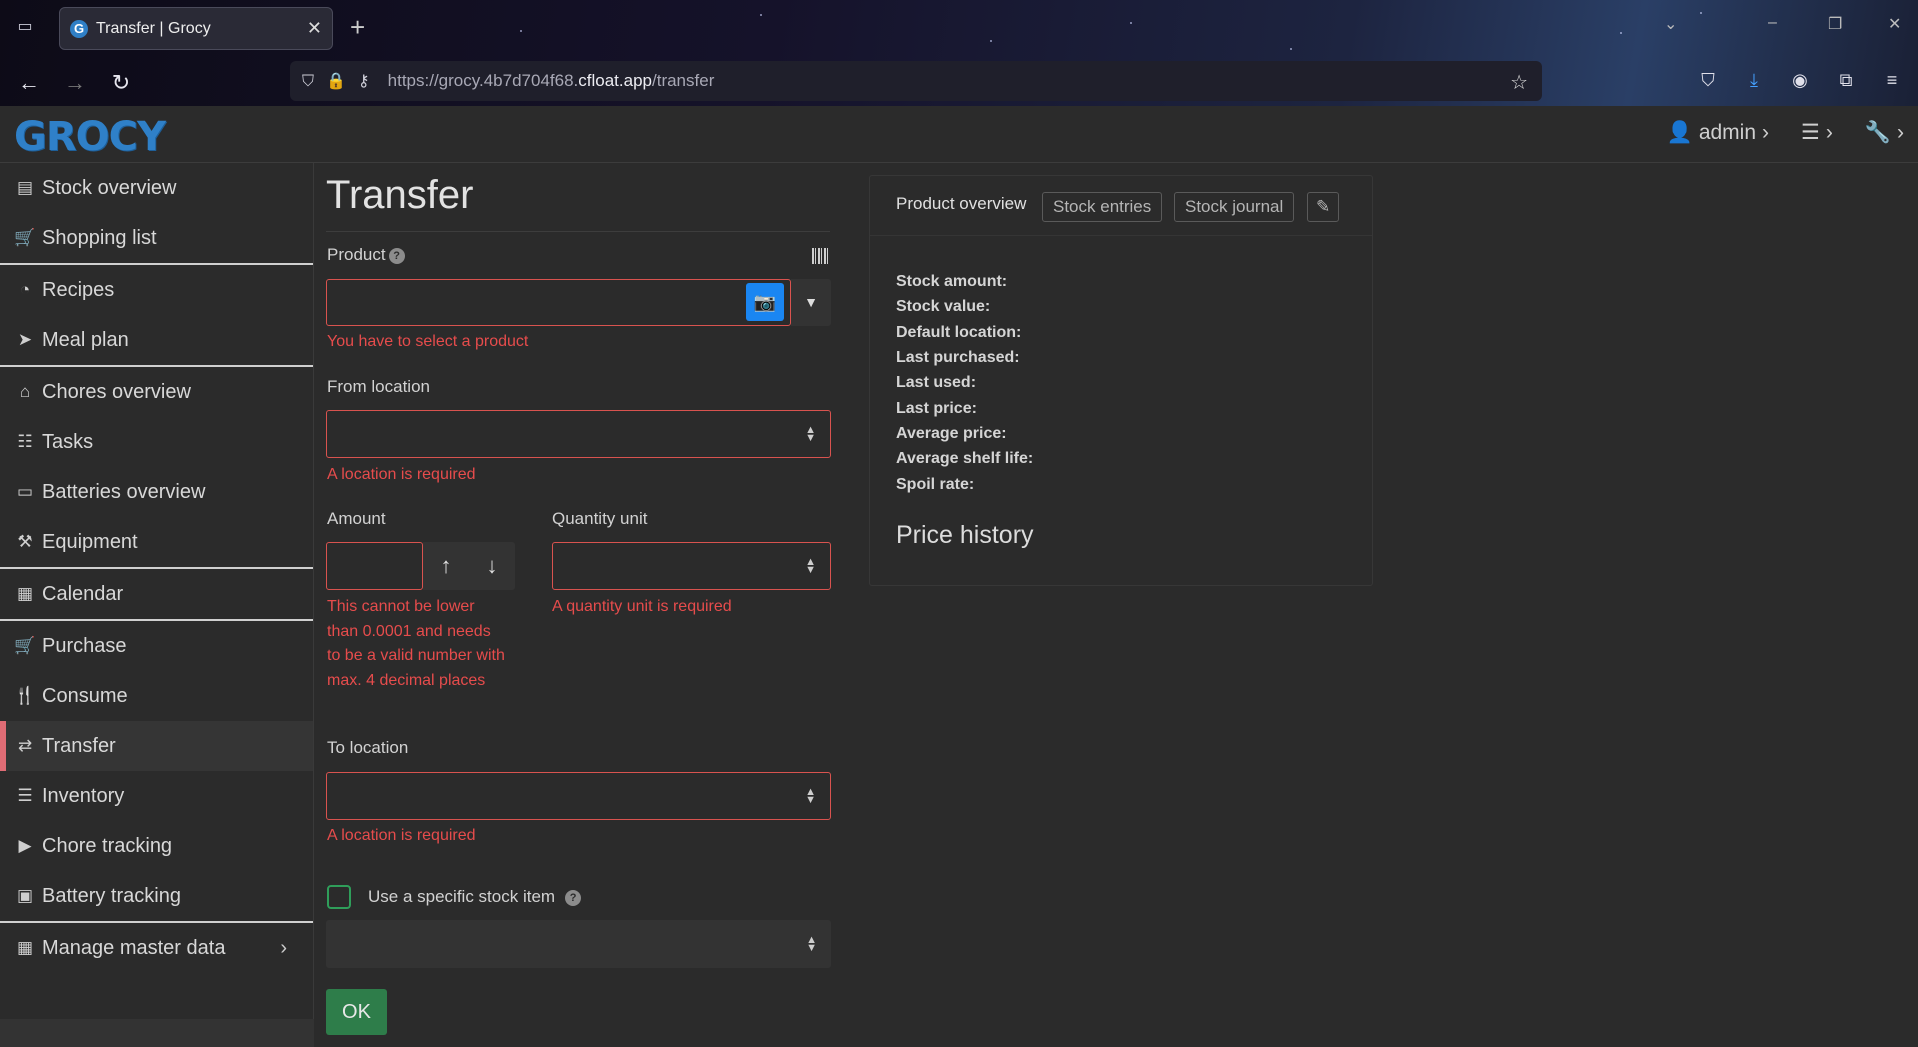 The image size is (1918, 1047). What do you see at coordinates (1102, 207) in the screenshot?
I see `tab-stock-entries: Stock entries` at bounding box center [1102, 207].